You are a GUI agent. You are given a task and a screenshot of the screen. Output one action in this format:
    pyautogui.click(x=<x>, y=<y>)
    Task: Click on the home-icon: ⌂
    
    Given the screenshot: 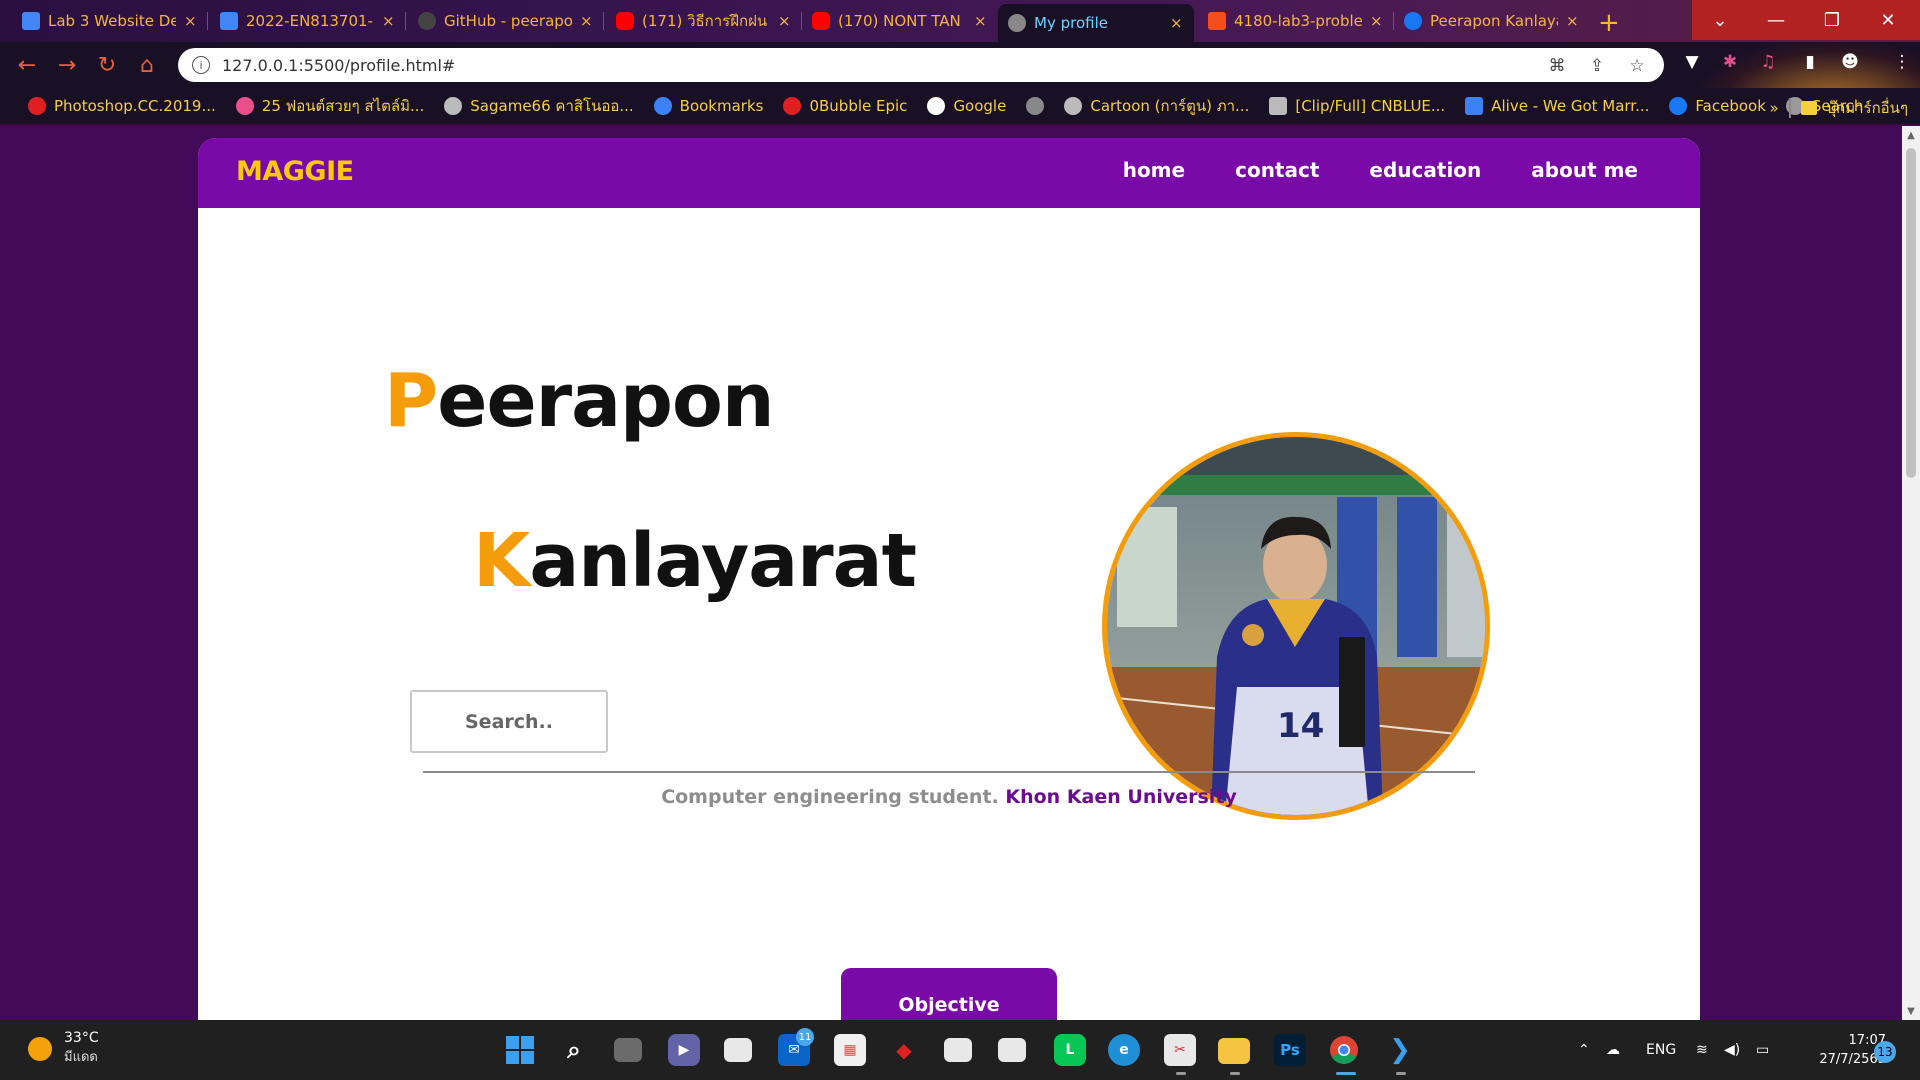 What is the action you would take?
    pyautogui.click(x=147, y=65)
    